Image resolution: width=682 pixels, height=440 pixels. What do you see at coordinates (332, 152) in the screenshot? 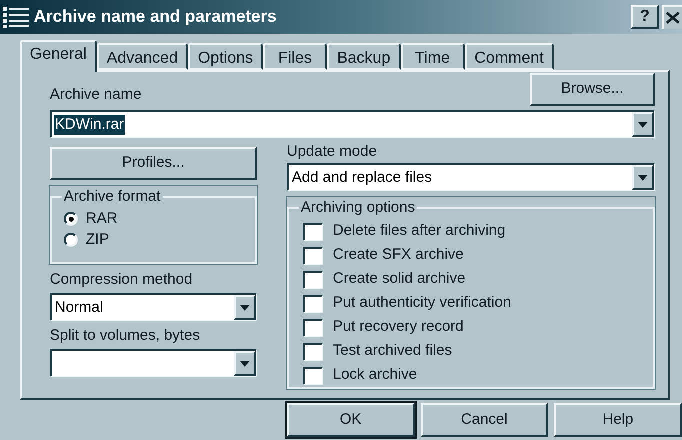
I see `field-label: Update mode` at bounding box center [332, 152].